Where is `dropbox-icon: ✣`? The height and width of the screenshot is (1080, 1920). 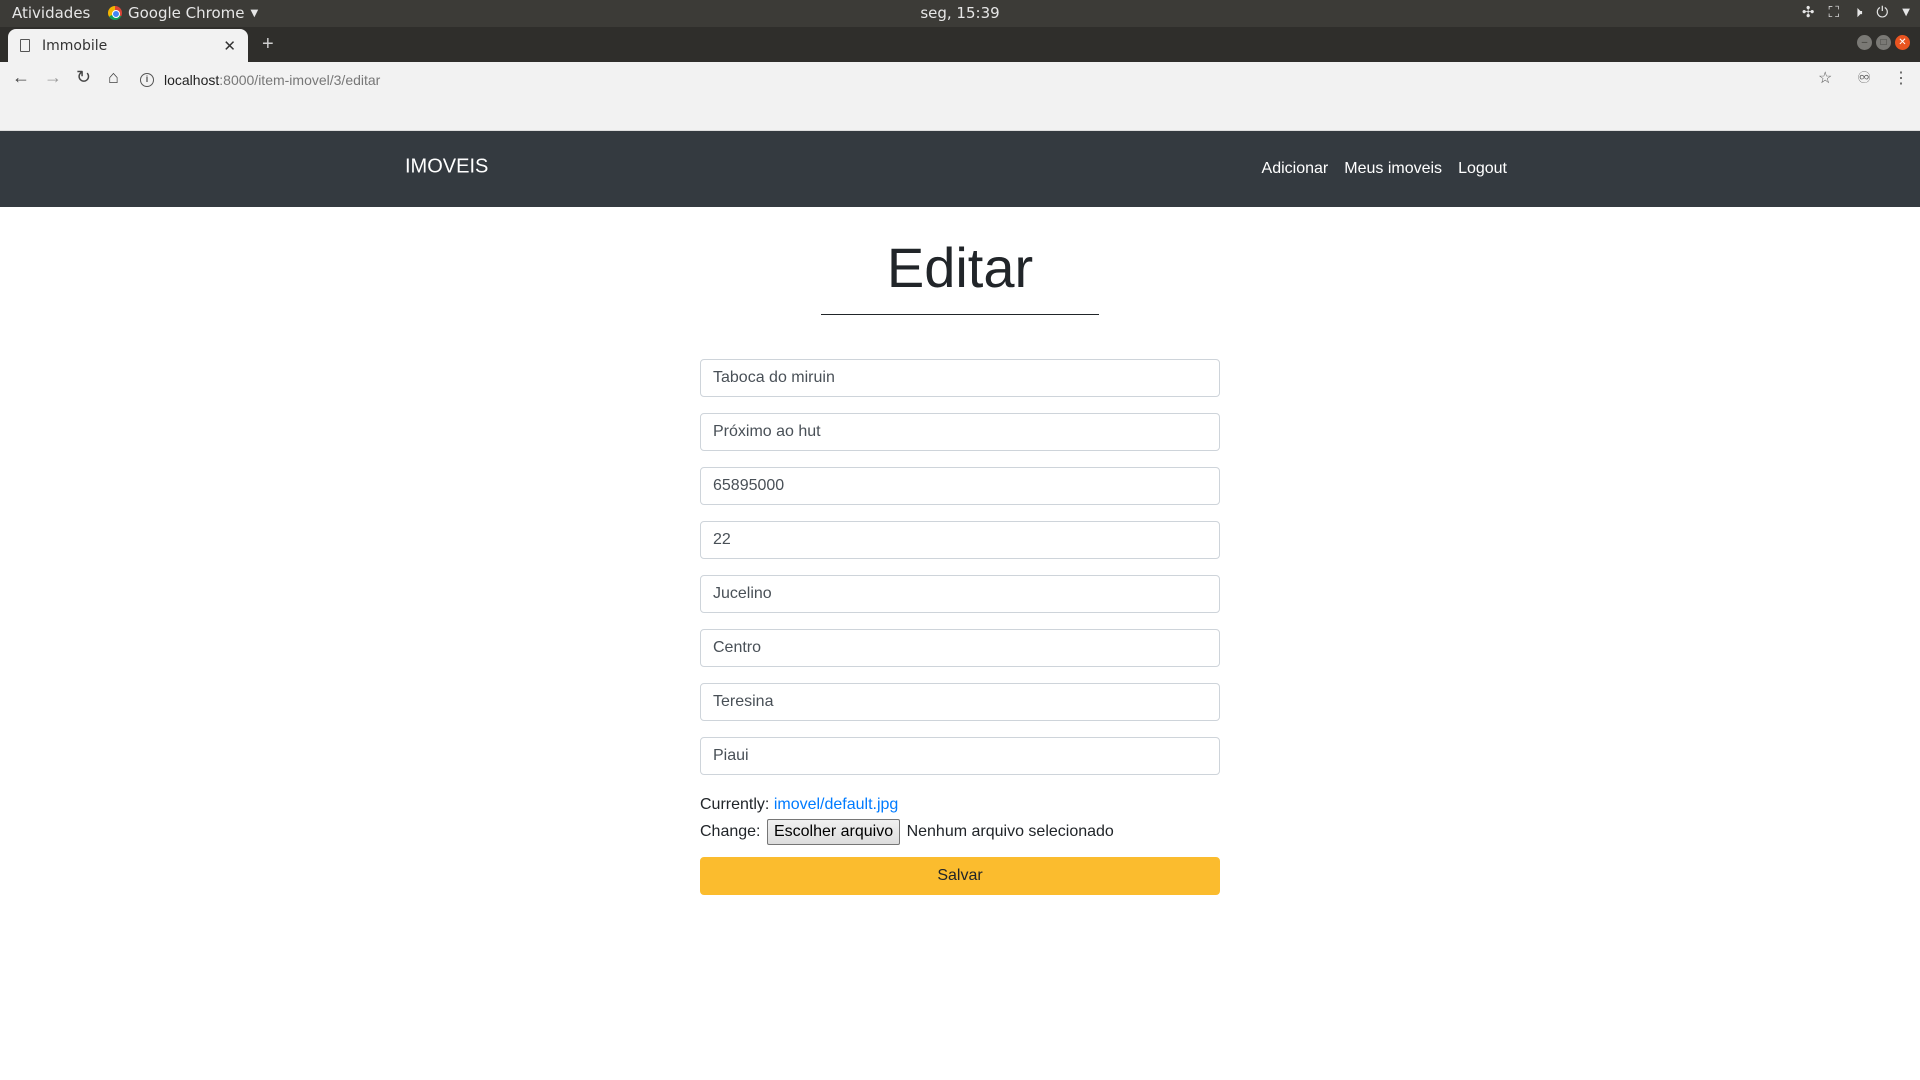
dropbox-icon: ✣ is located at coordinates (1808, 12).